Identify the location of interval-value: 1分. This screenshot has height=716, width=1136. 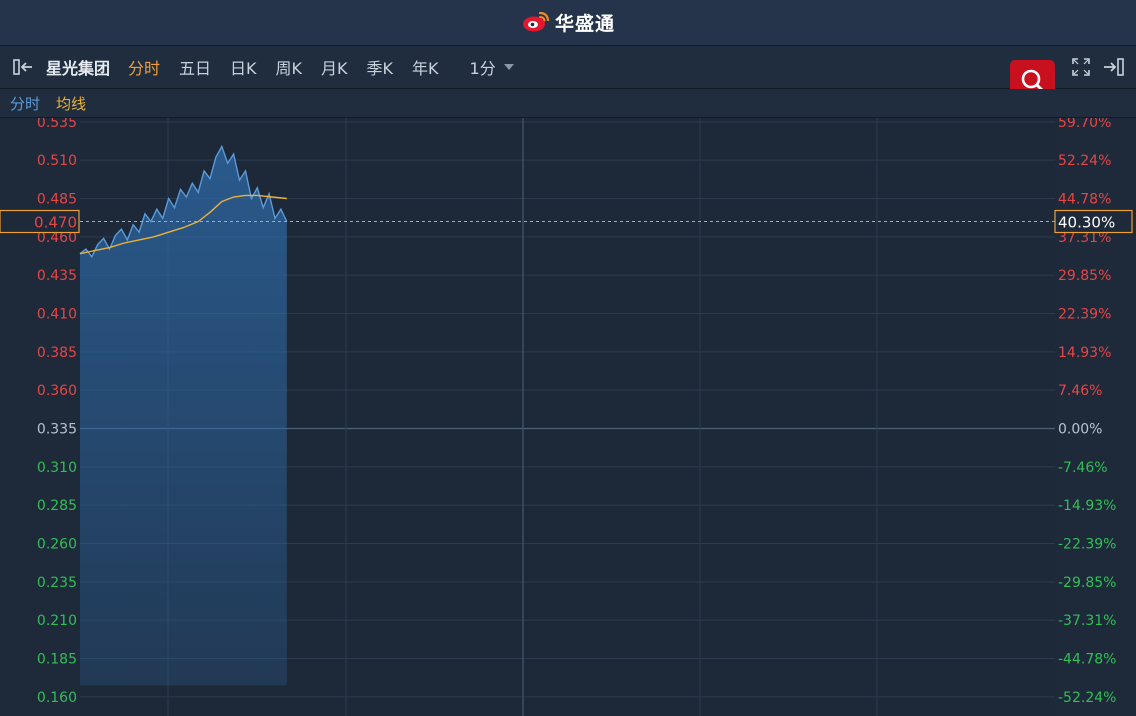
(482, 68).